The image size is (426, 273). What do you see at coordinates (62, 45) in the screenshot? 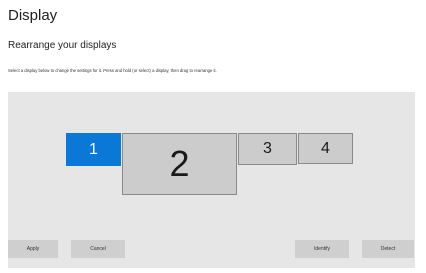
I see `section-title: Rearrange your displays` at bounding box center [62, 45].